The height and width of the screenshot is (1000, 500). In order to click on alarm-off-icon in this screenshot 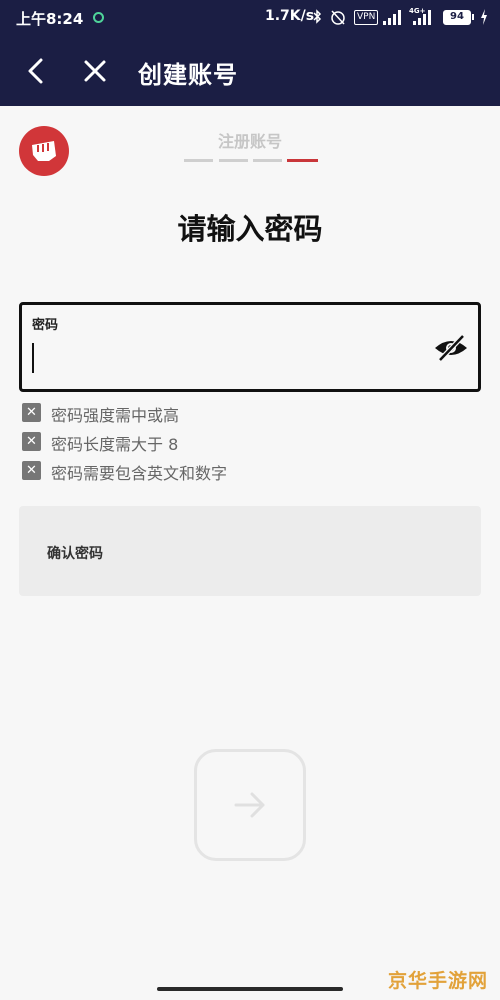, I will do `click(338, 17)`.